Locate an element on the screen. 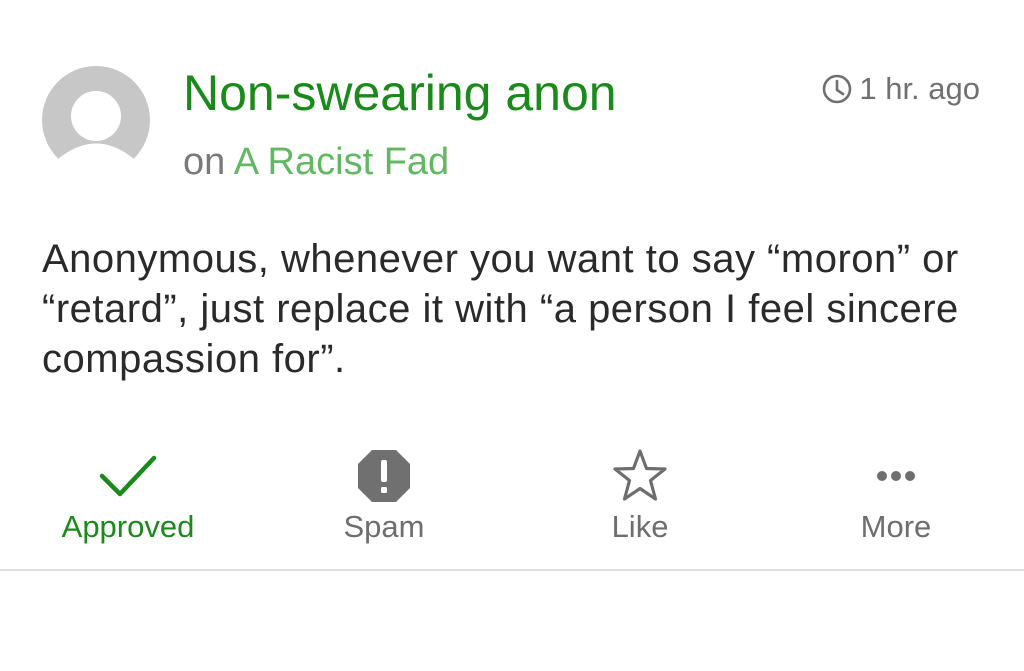  context-prefix: on is located at coordinates (204, 162).